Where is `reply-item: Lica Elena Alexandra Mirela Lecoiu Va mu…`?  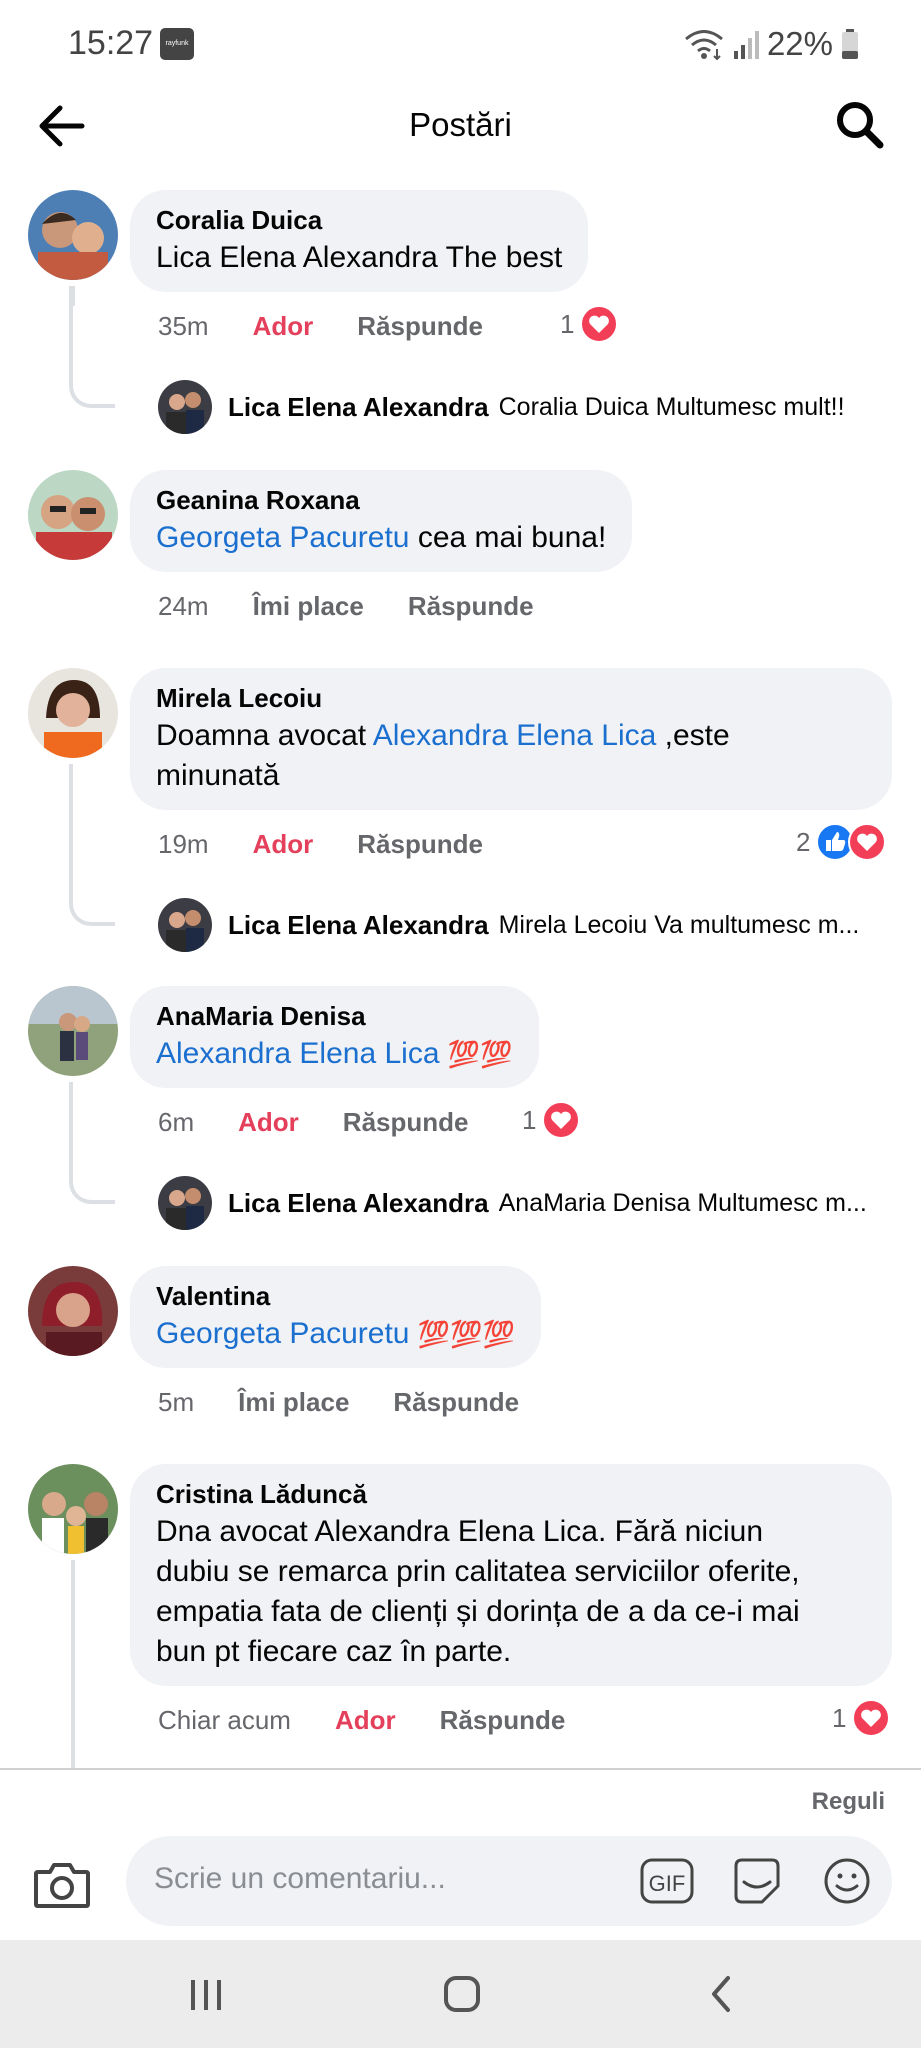 reply-item: Lica Elena Alexandra Mirela Lecoiu Va mu… is located at coordinates (560, 925).